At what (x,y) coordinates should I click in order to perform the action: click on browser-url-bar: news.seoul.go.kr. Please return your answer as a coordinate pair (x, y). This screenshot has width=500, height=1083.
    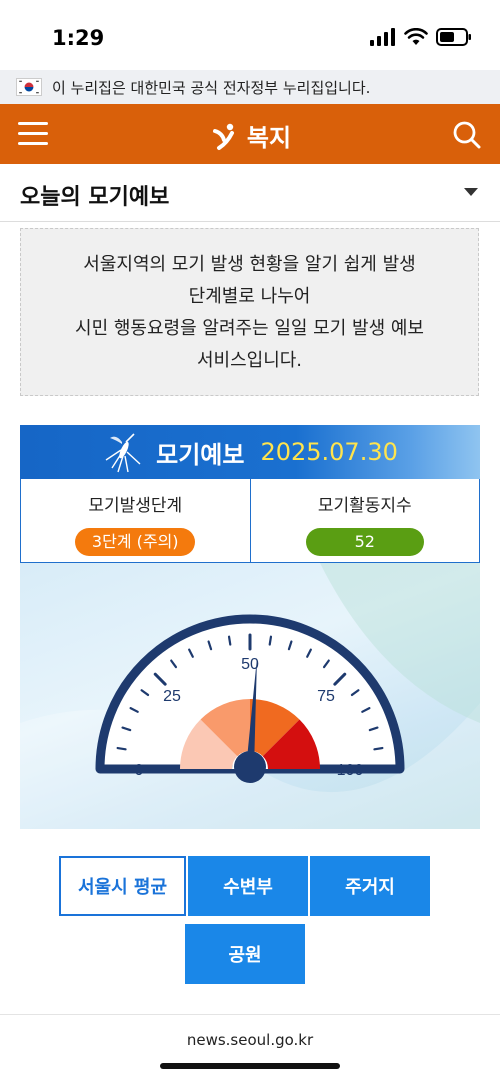
    Looking at the image, I should click on (250, 1040).